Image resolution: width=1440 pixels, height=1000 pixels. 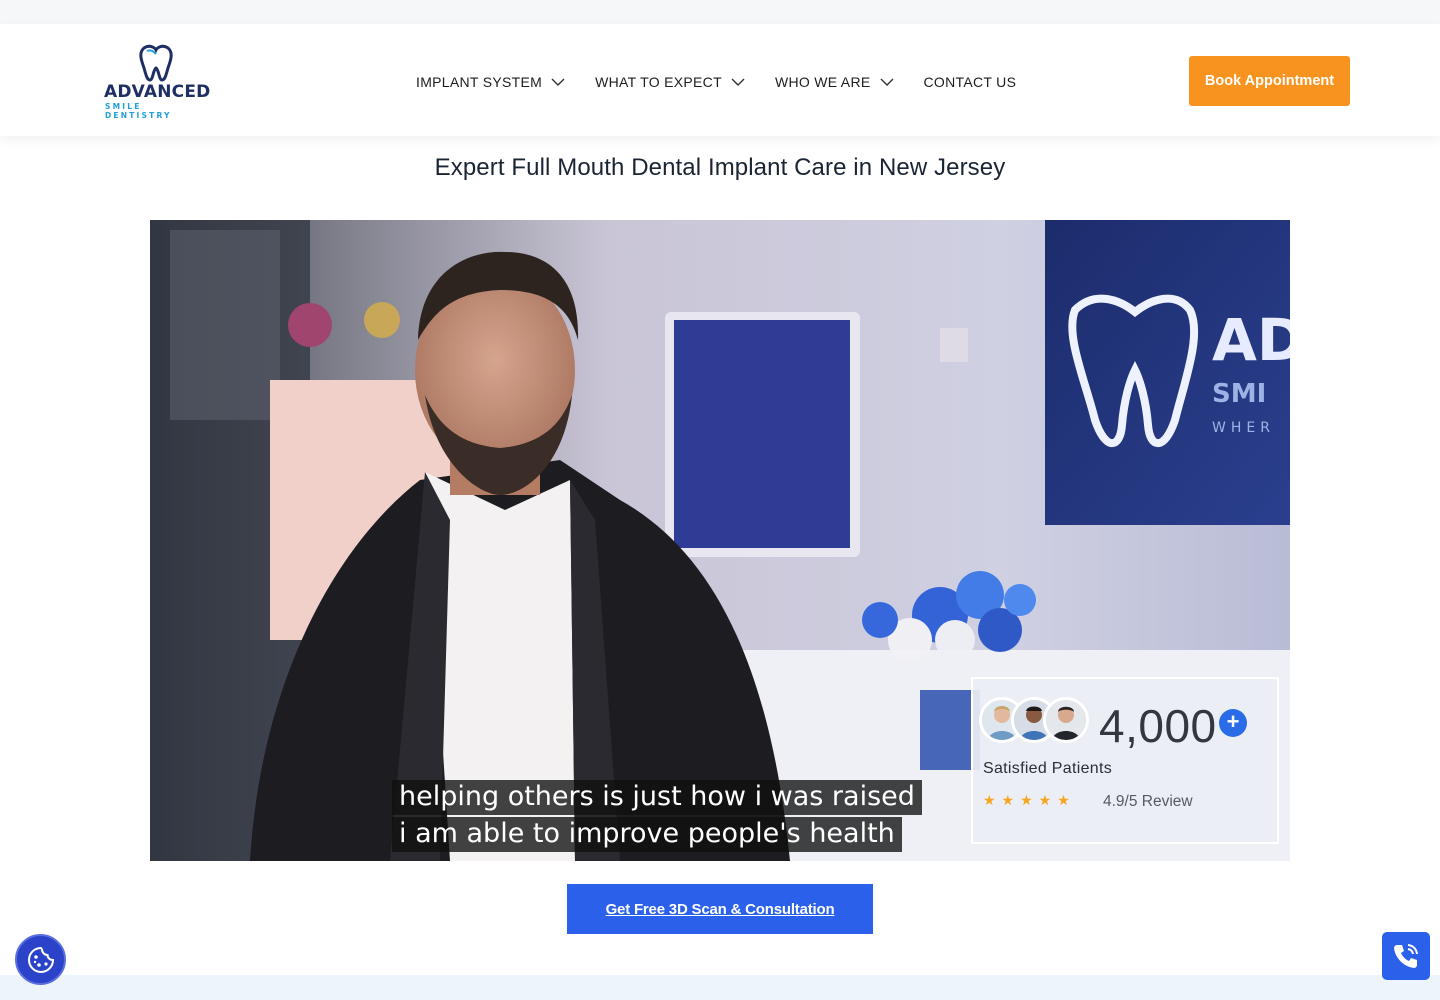 What do you see at coordinates (1035, 722) in the screenshot?
I see `patient-avatars` at bounding box center [1035, 722].